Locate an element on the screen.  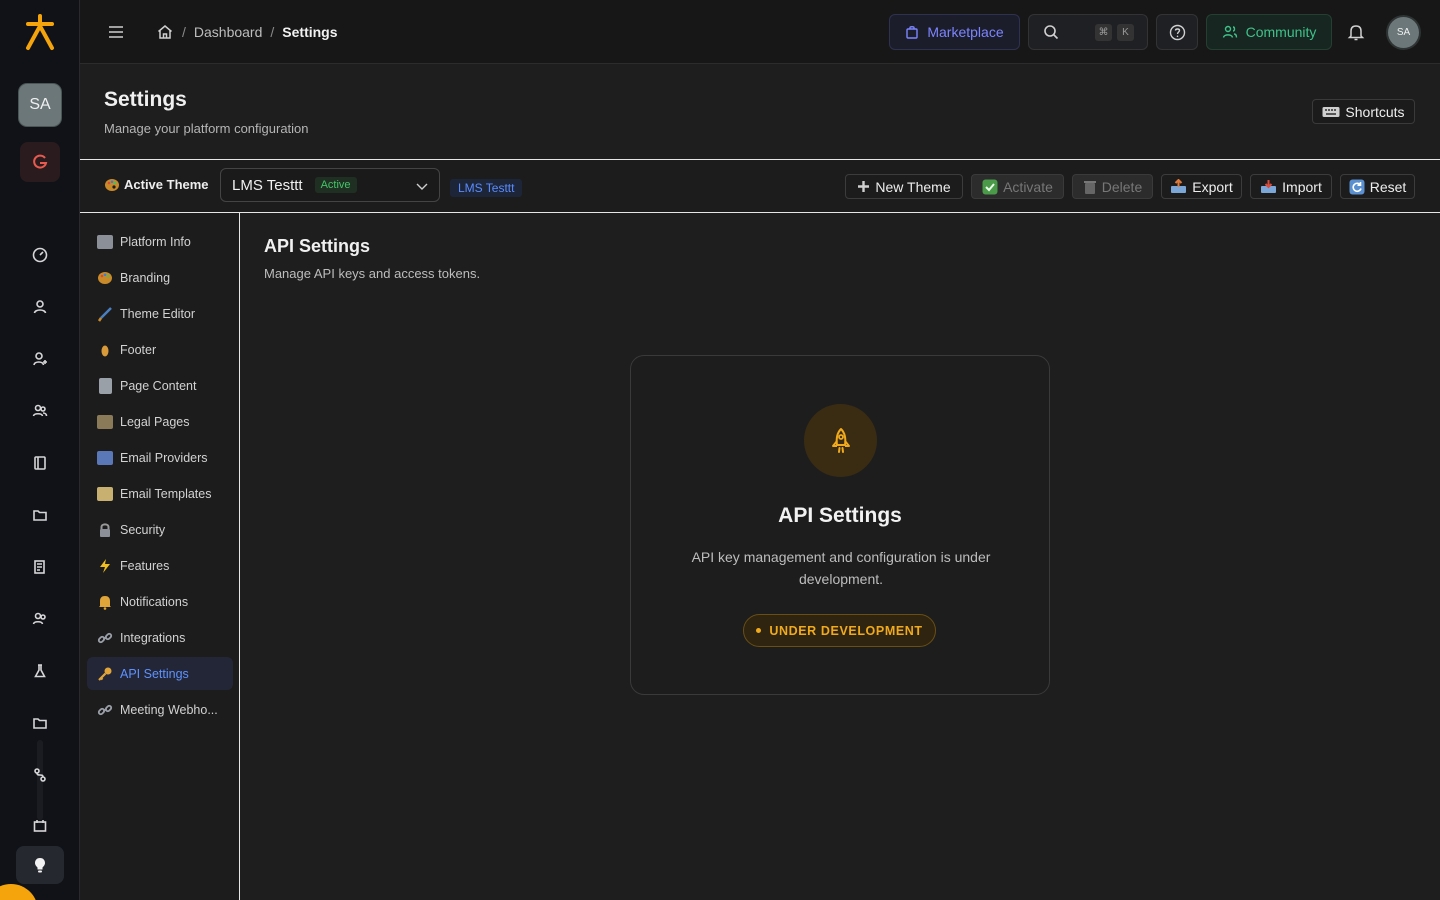
speedometer-icon is located at coordinates (40, 255).